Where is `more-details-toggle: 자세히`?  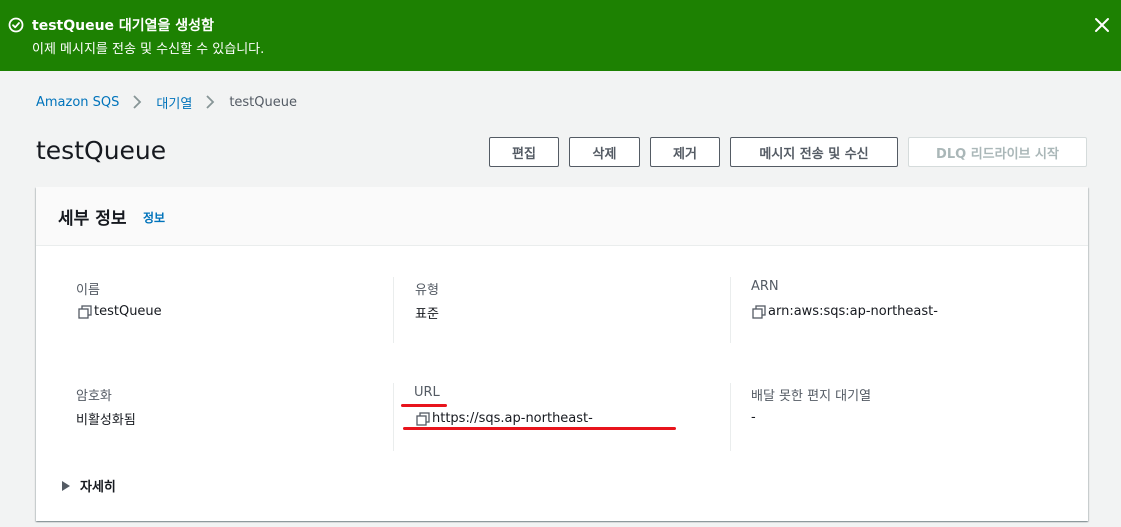
more-details-toggle: 자세히 is located at coordinates (89, 485).